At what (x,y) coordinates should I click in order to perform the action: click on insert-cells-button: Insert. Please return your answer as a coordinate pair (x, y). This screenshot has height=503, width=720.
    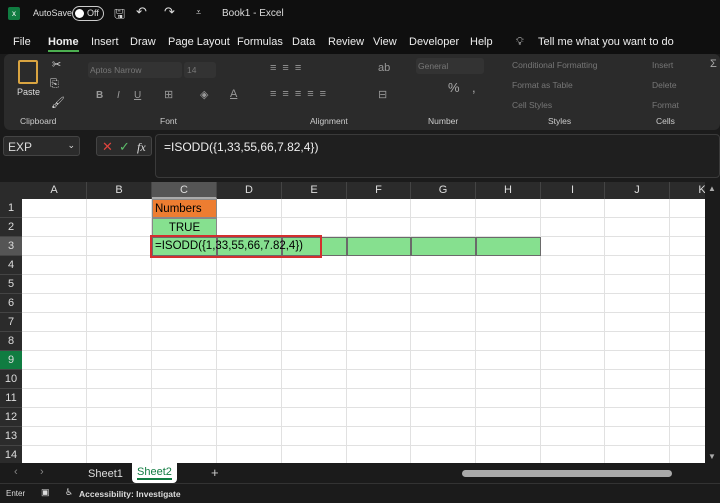
    Looking at the image, I should click on (662, 65).